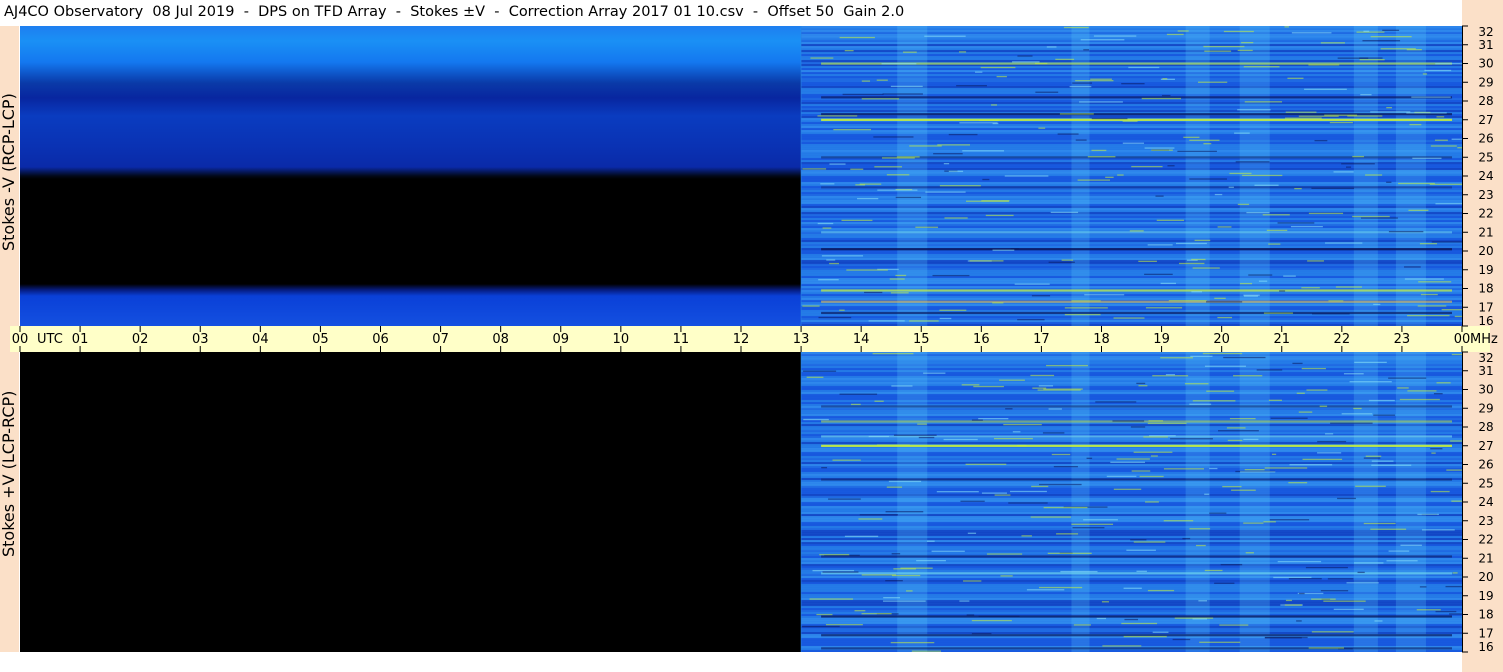 The image size is (1503, 672). I want to click on utc-label: UTC, so click(50, 339).